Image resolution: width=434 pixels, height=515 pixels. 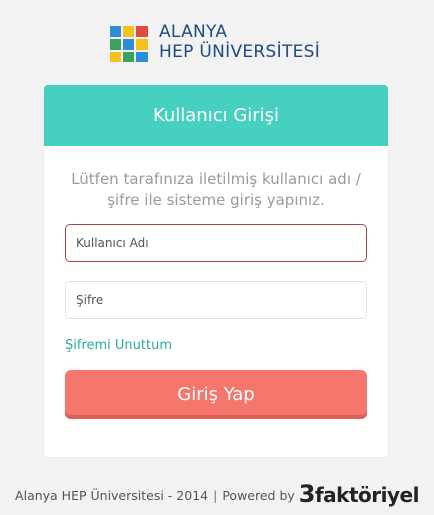 I want to click on username-input, so click(x=216, y=243).